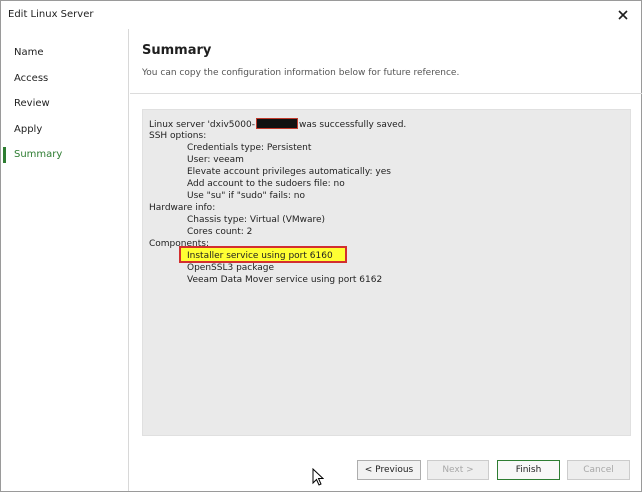 Image resolution: width=642 pixels, height=492 pixels. What do you see at coordinates (220, 232) in the screenshot?
I see `cores-count: Cores count: 2` at bounding box center [220, 232].